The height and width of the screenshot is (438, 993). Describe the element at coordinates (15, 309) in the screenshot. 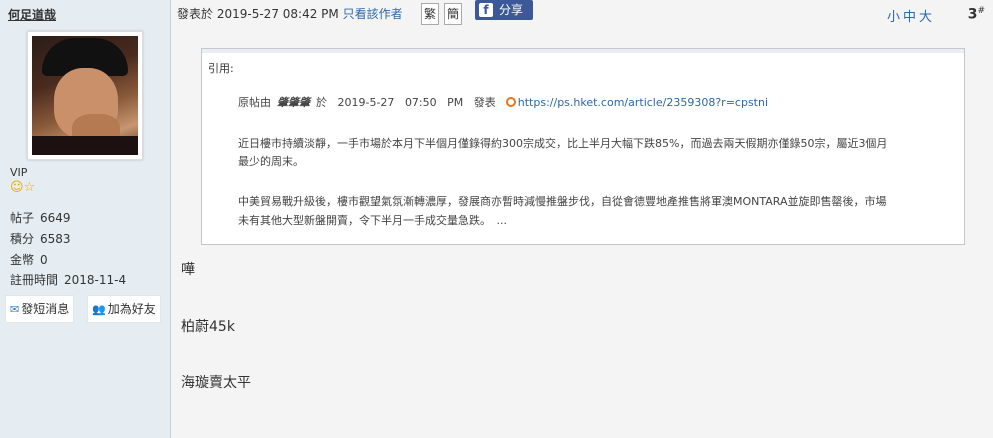

I see `envelope-icon: ✉` at that location.